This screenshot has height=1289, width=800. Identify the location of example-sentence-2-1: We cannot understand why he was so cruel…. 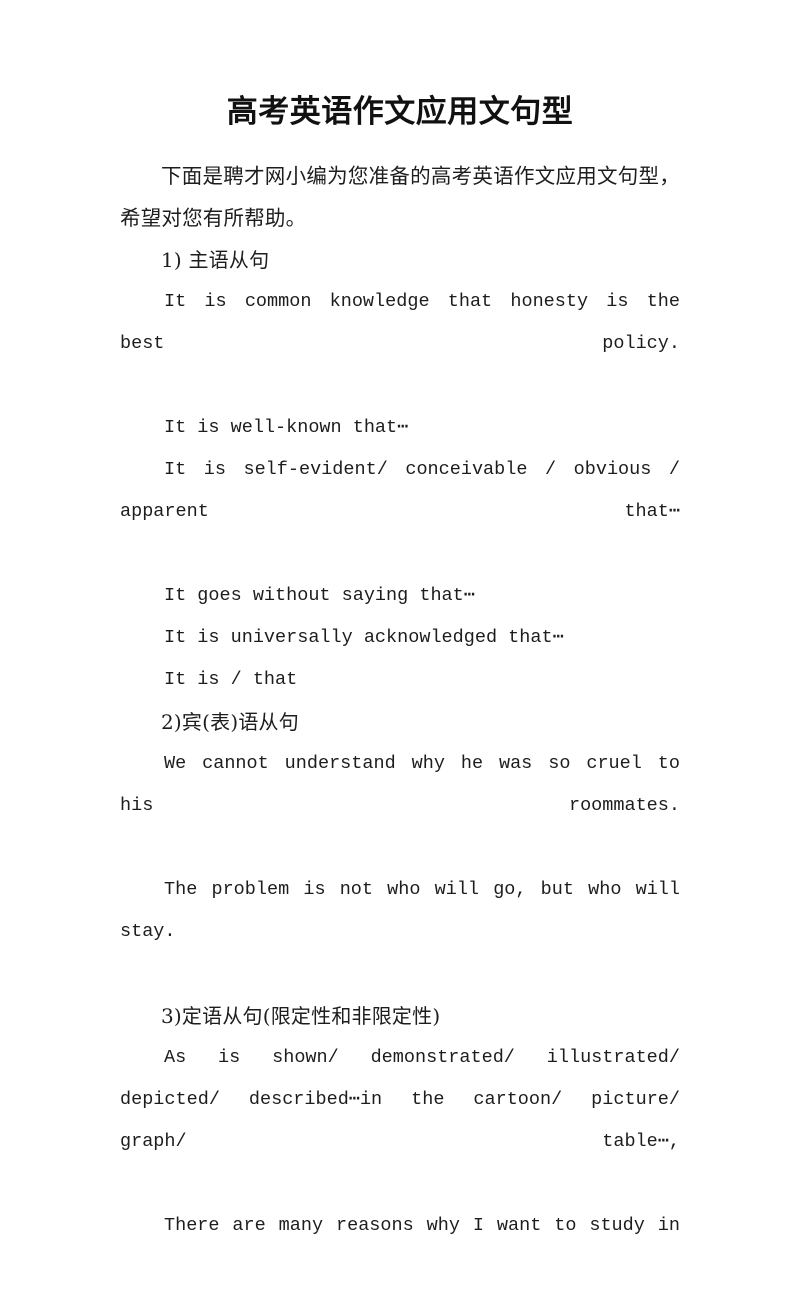
(400, 784).